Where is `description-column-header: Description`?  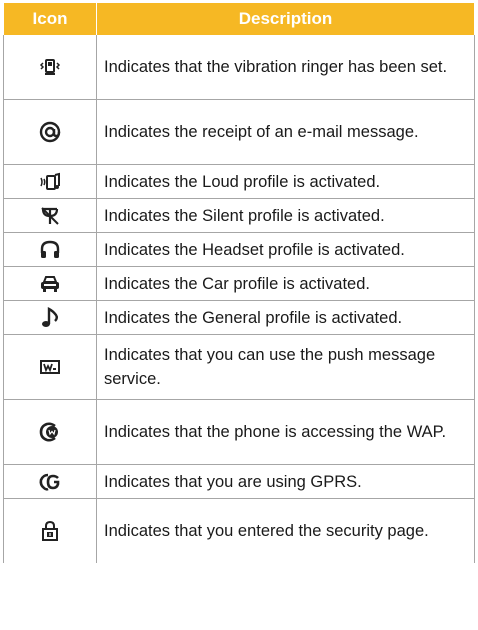 description-column-header: Description is located at coordinates (285, 19).